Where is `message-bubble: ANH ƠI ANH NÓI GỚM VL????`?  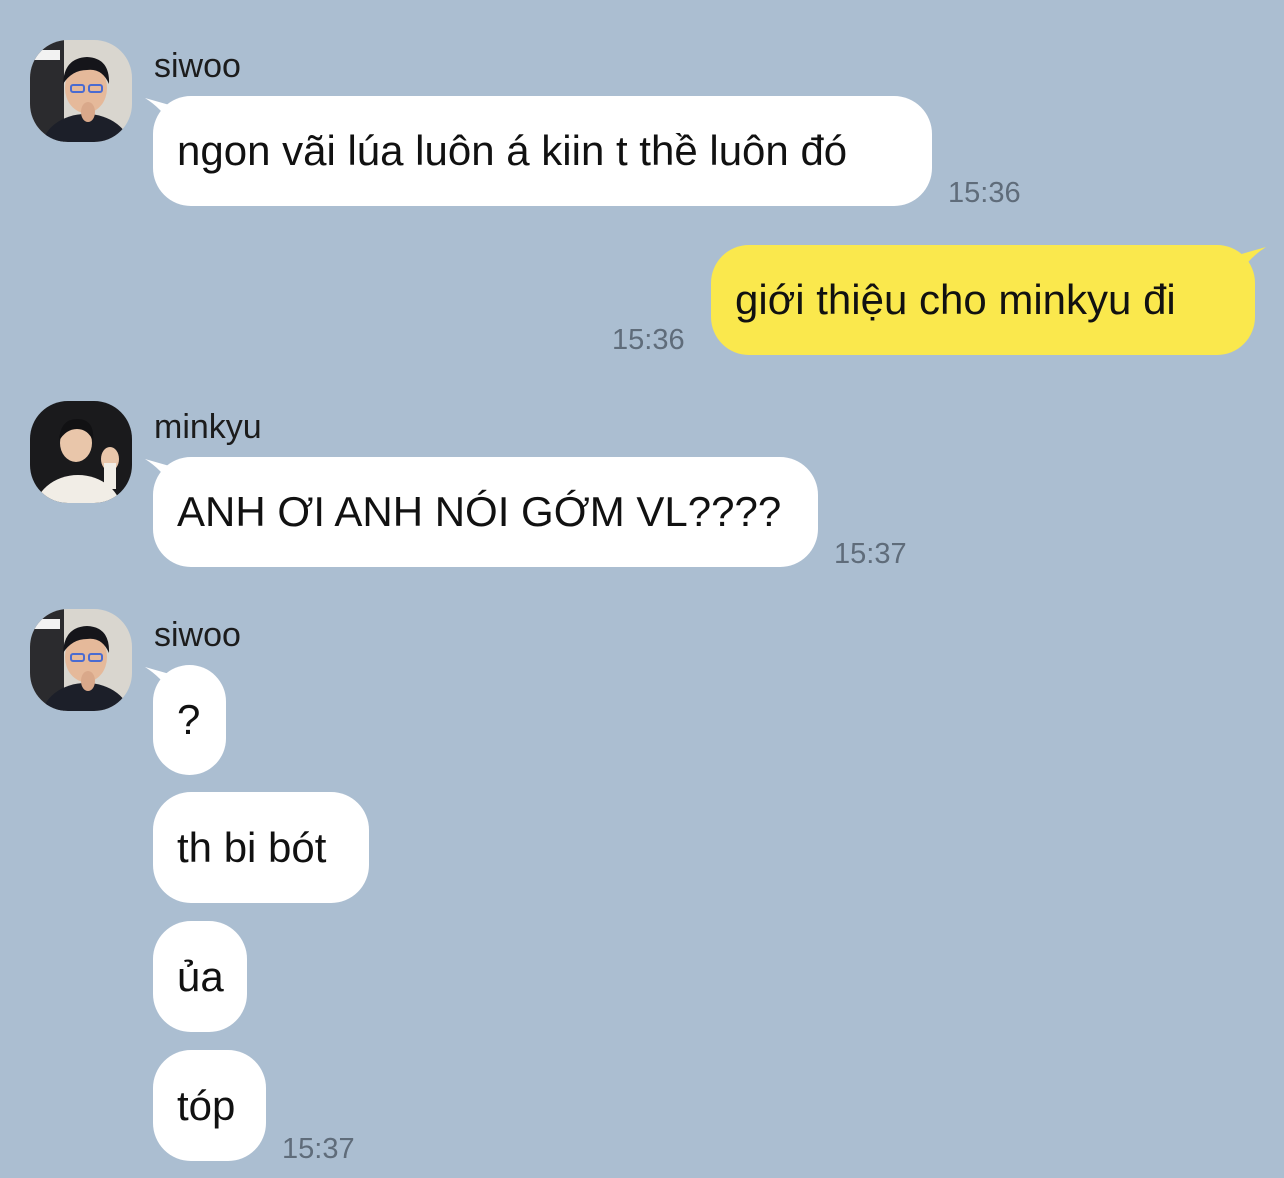 message-bubble: ANH ƠI ANH NÓI GỚM VL???? is located at coordinates (485, 512).